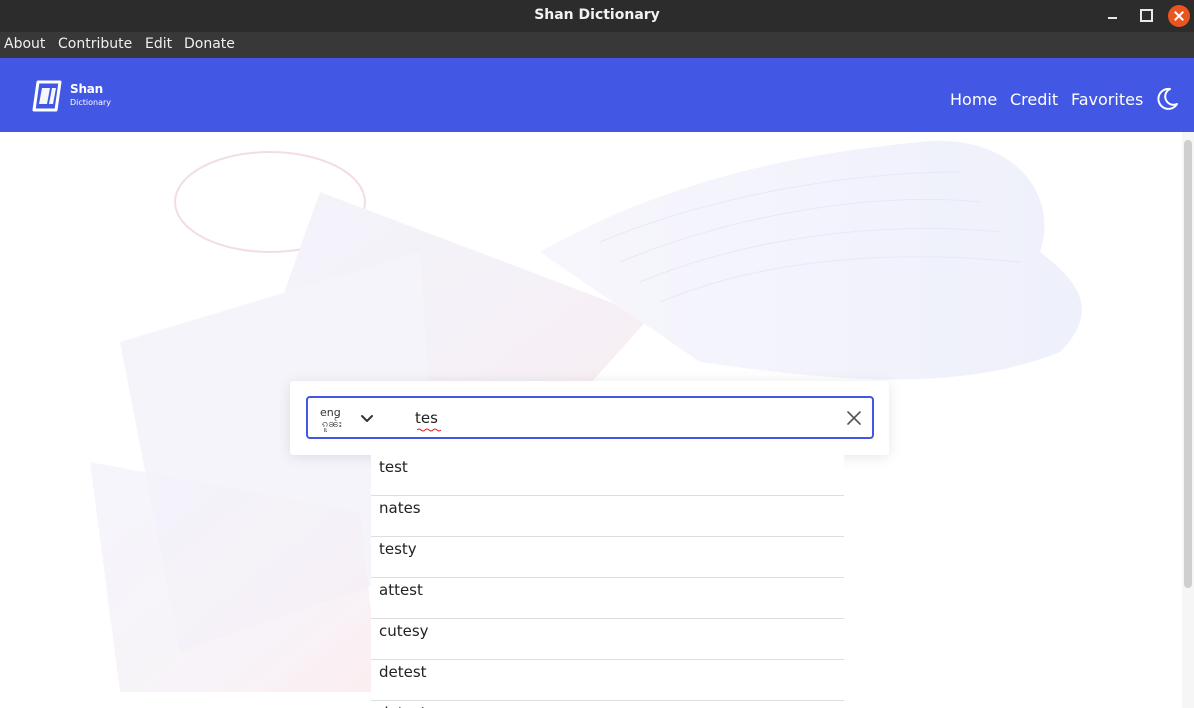 Image resolution: width=1194 pixels, height=708 pixels. I want to click on minimize-icon, so click(1113, 16).